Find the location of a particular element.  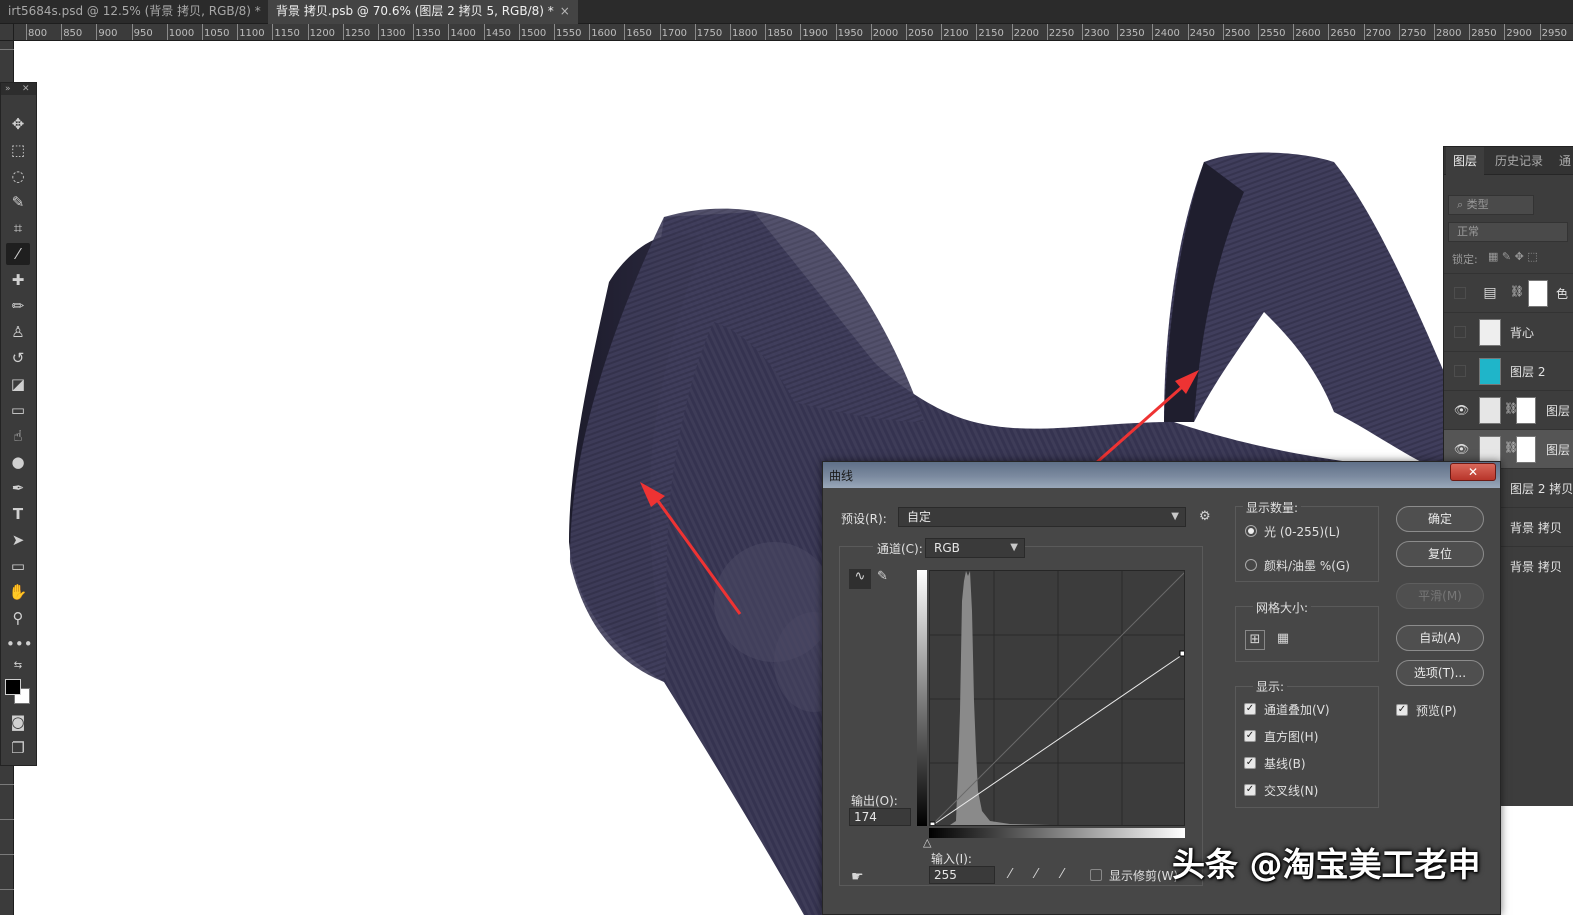

pencil-icon: ✎ is located at coordinates (882, 576).